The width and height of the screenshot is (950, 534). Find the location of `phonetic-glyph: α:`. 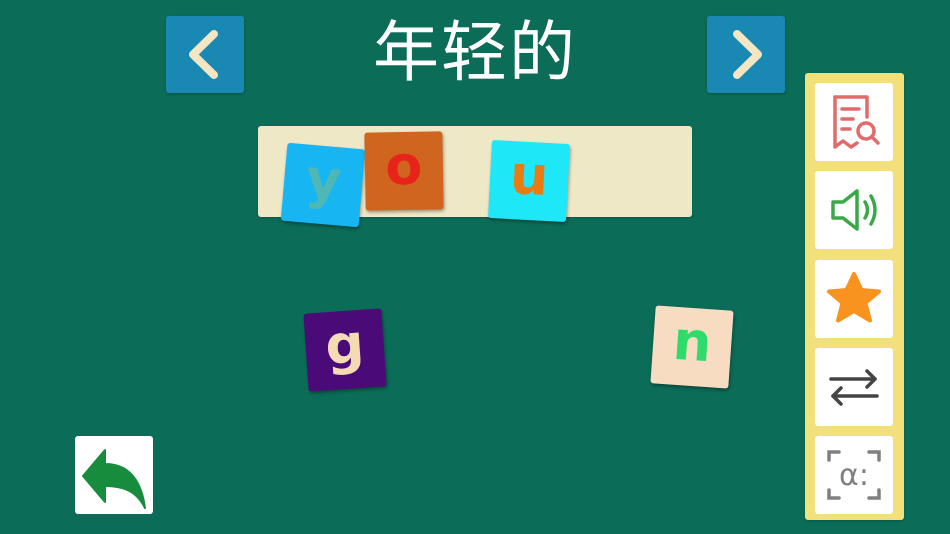

phonetic-glyph: α: is located at coordinates (854, 475).